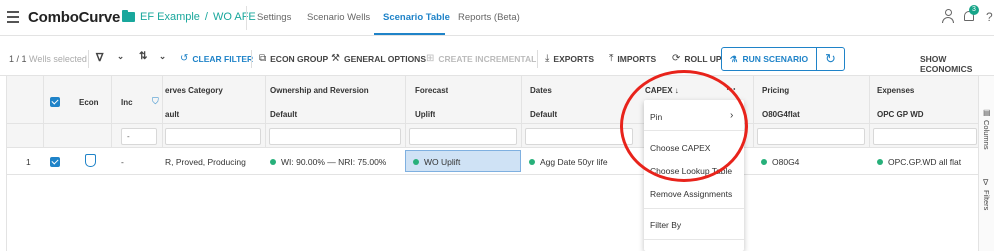 The image size is (994, 251). Describe the element at coordinates (216, 58) in the screenshot. I see `clear-filter-button: ↺ CLEAR FILTER` at that location.